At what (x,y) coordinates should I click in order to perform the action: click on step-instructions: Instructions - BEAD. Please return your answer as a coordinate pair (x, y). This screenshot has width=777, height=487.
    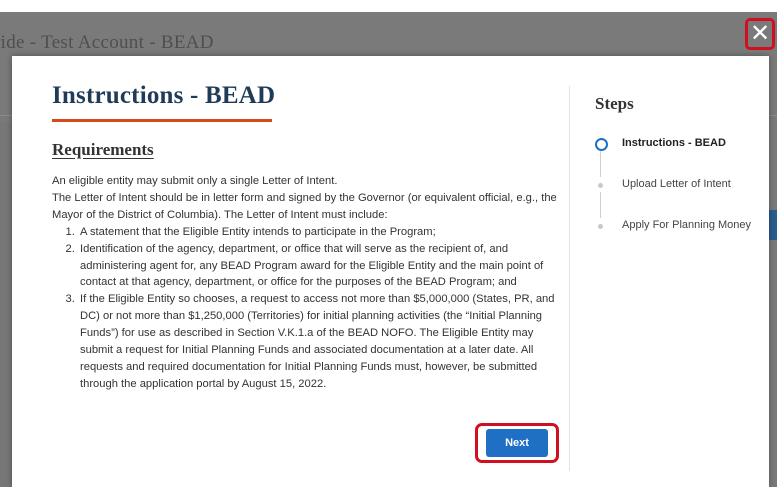
    Looking at the image, I should click on (680, 156).